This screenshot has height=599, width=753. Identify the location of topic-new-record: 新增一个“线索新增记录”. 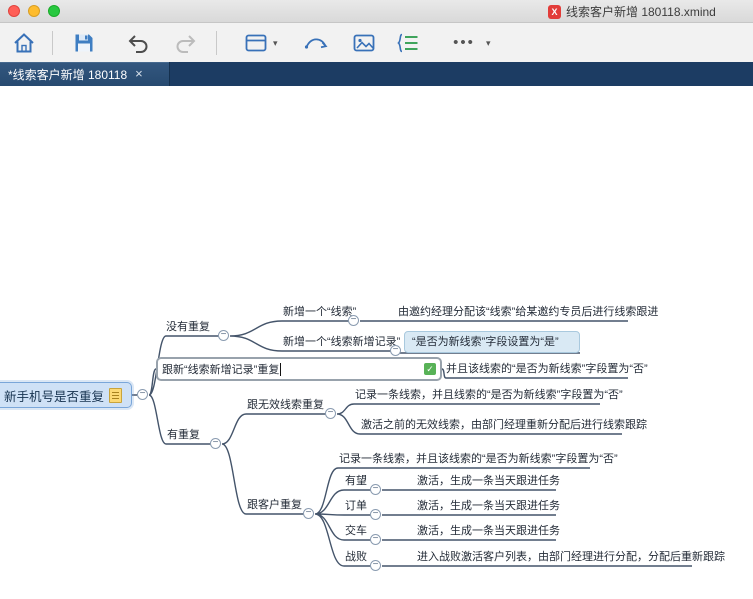
(341, 342).